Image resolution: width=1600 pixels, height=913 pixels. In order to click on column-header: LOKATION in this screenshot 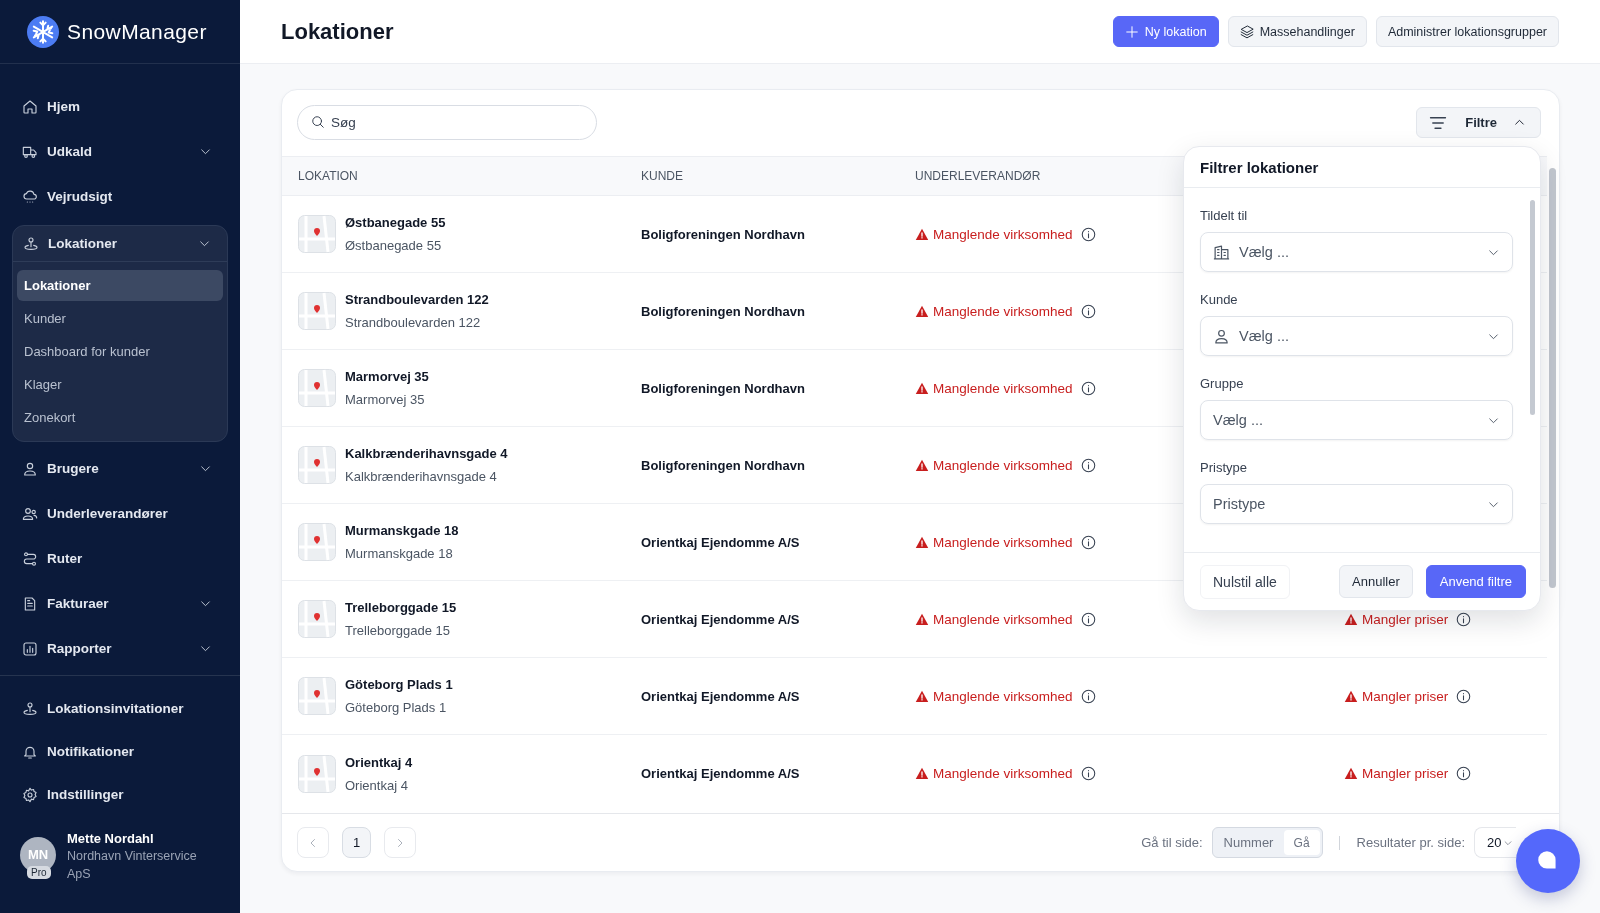, I will do `click(328, 176)`.